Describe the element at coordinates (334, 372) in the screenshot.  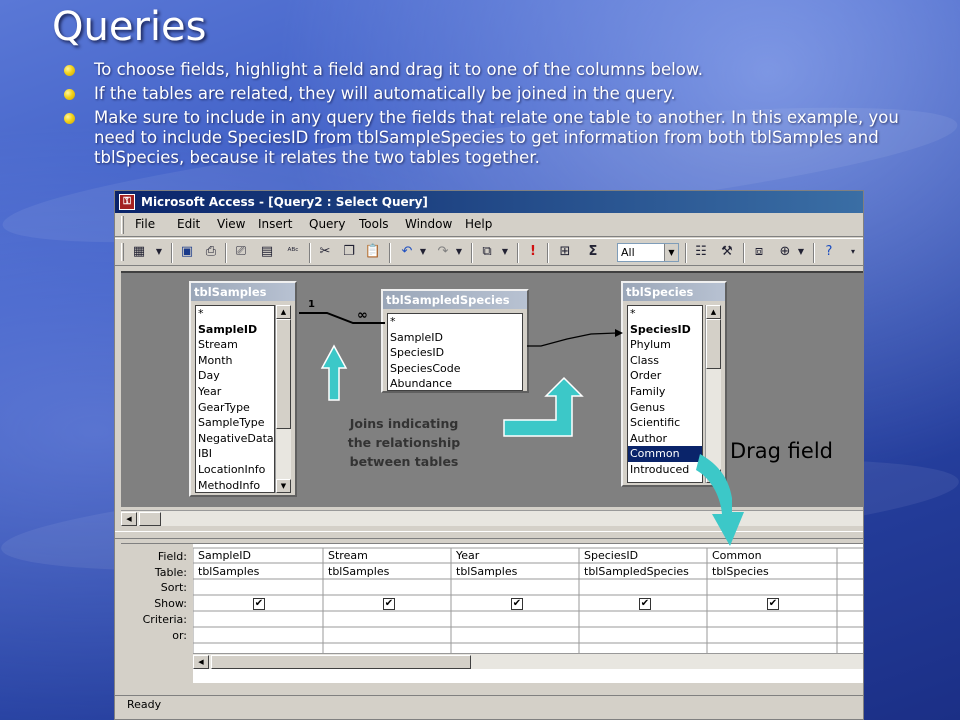
I see `up-arrow-annotation` at that location.